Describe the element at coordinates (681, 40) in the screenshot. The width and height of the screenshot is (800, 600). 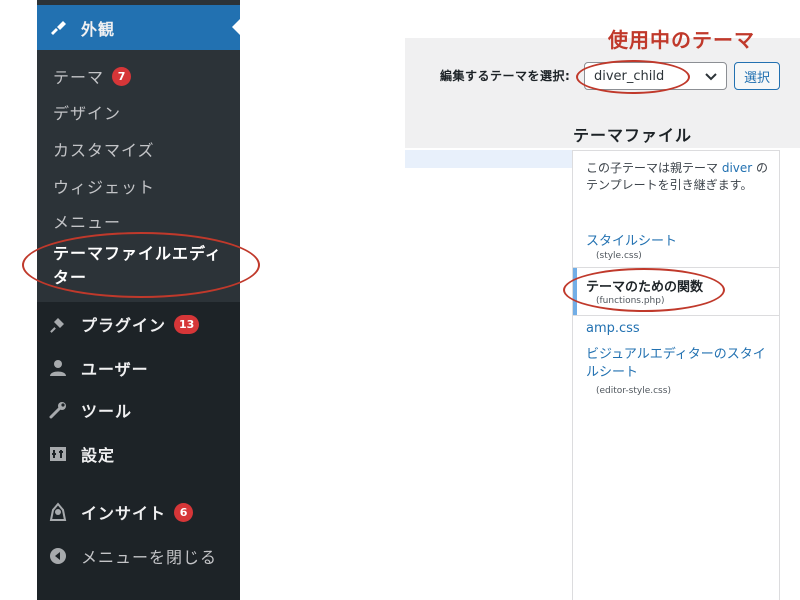
I see `annotation-label-active-theme: 使用中のテーマ` at that location.